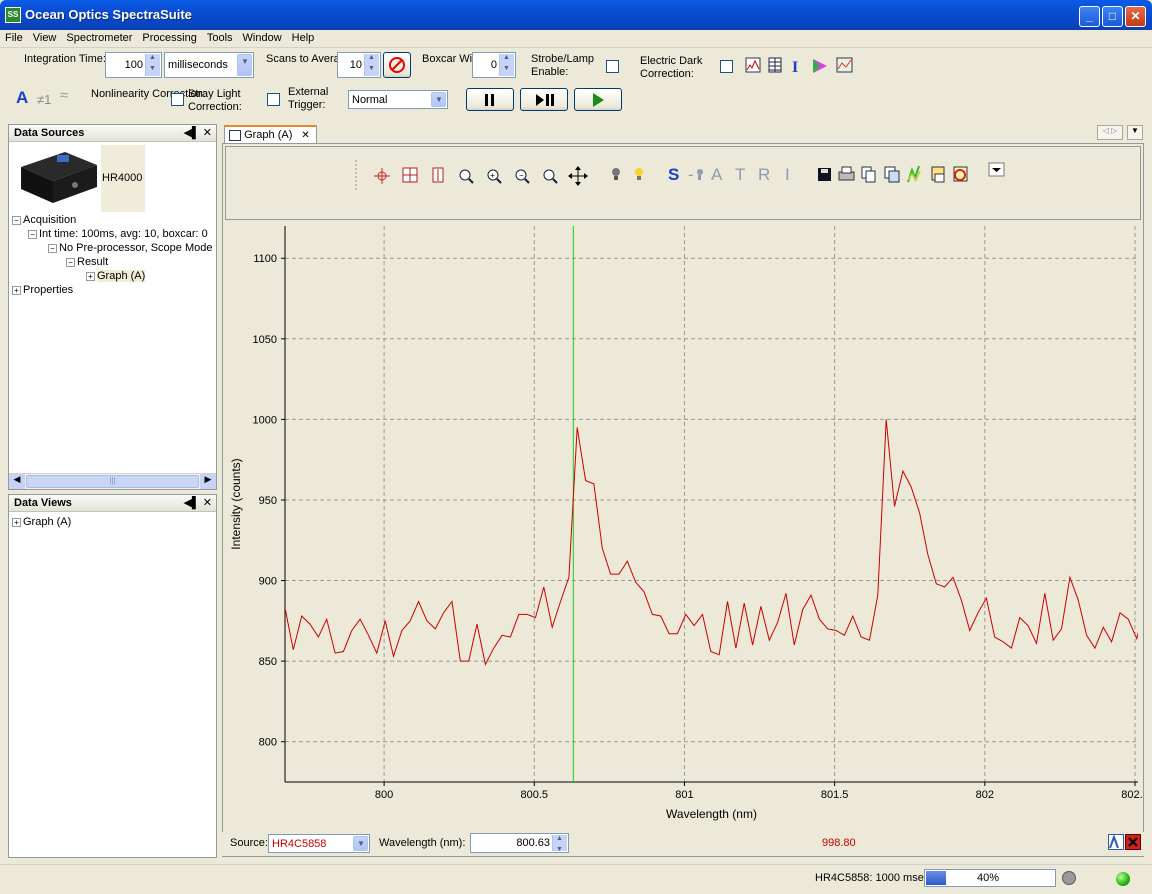  I want to click on zoom-in-icon: +, so click(494, 176).